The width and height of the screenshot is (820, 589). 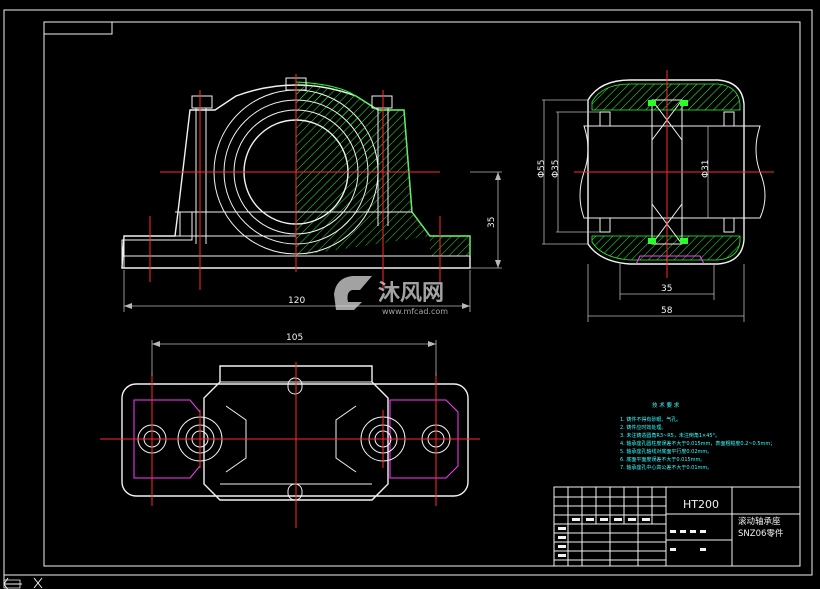 I want to click on note-line-3: 3. 未注铸造圆角R3~R5，未注倒角1×45°。, so click(x=670, y=435).